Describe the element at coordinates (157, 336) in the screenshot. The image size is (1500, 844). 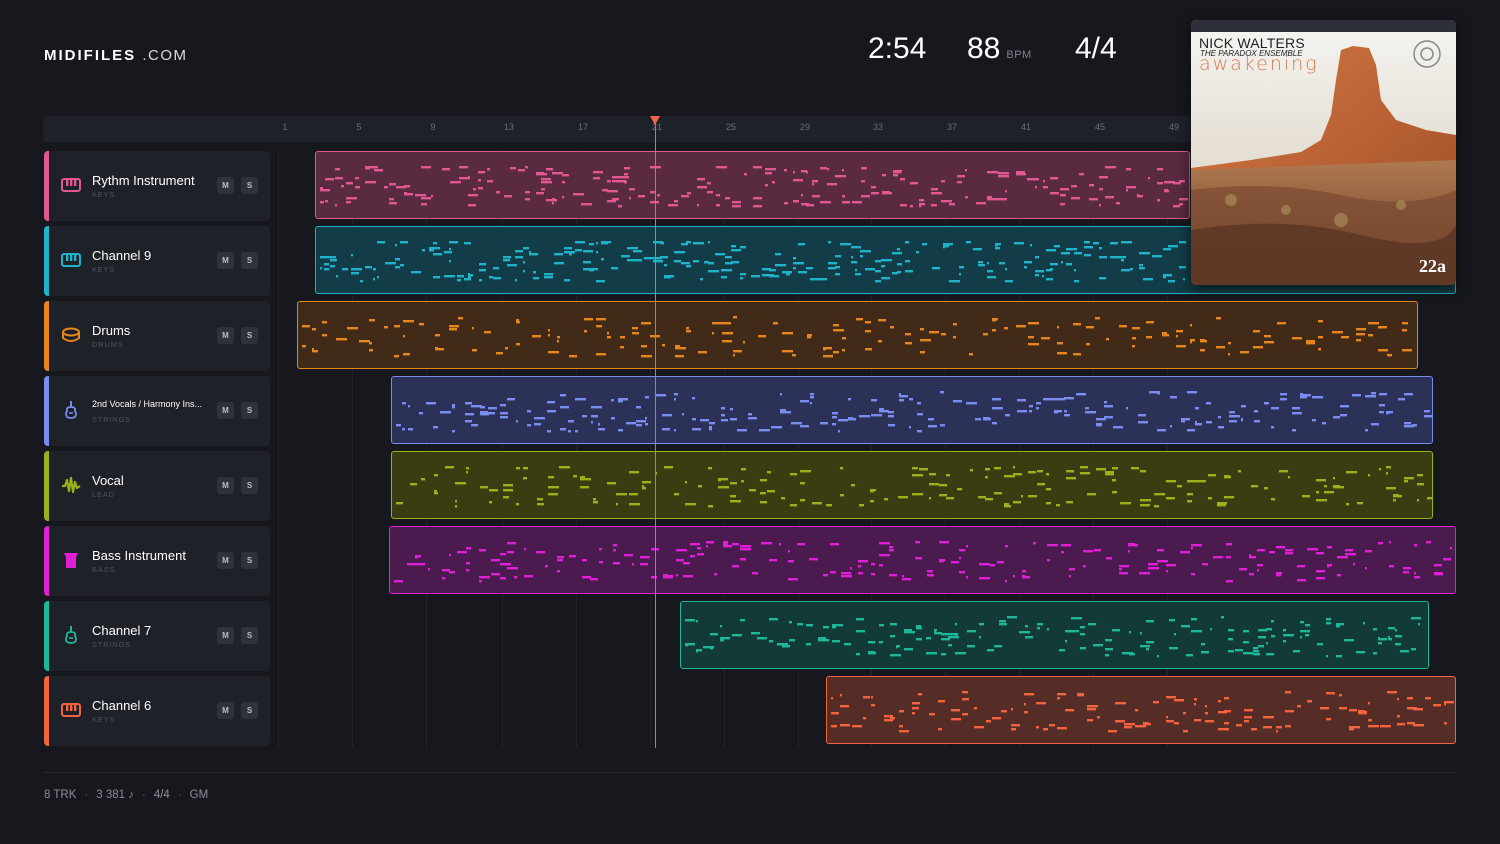
I see `track-header: Drums DRUMS M S` at that location.